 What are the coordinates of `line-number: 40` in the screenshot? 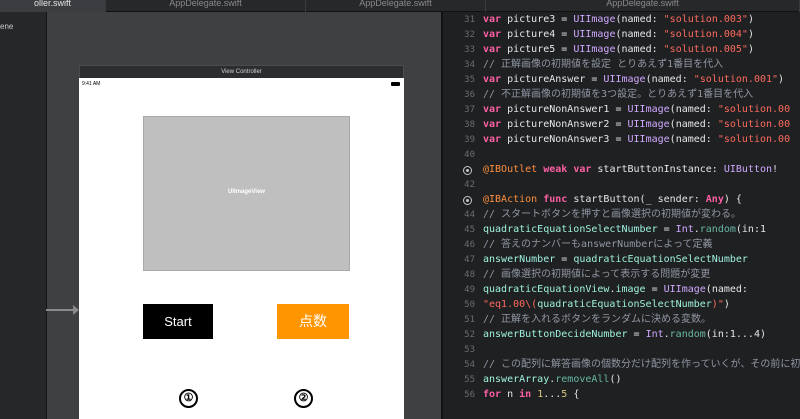 It's located at (469, 155).